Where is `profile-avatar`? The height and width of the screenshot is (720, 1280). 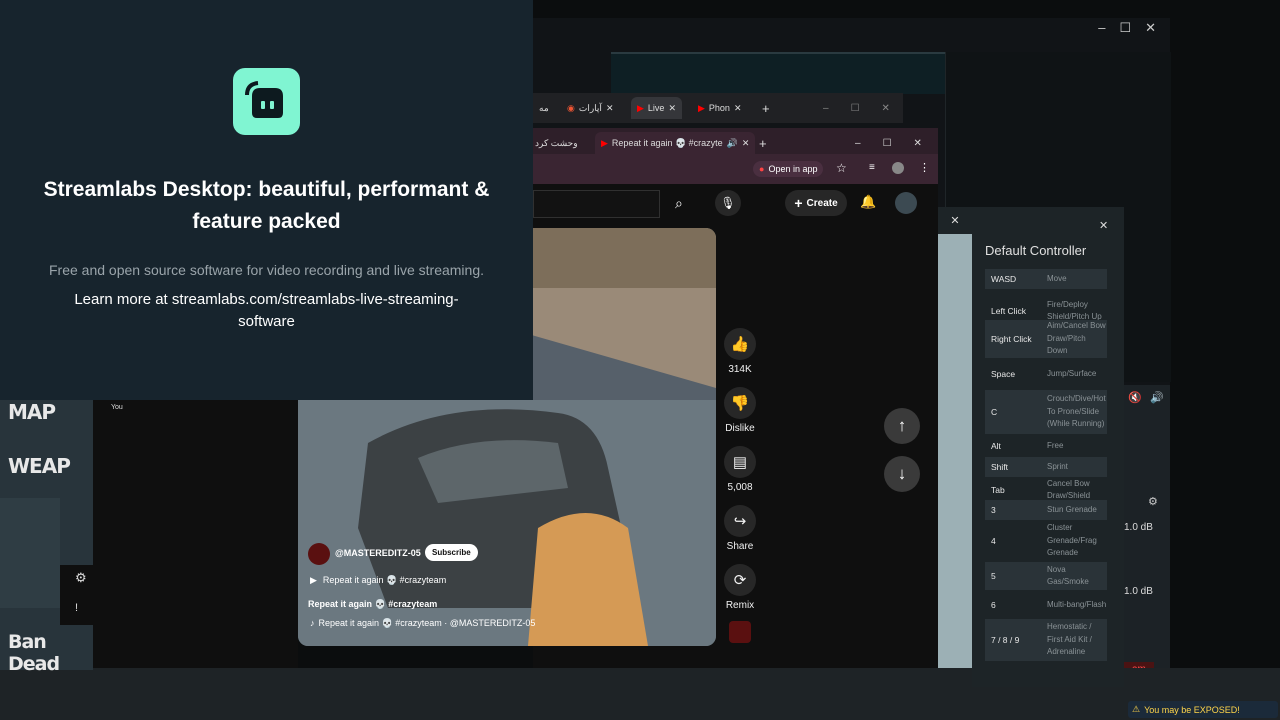 profile-avatar is located at coordinates (898, 168).